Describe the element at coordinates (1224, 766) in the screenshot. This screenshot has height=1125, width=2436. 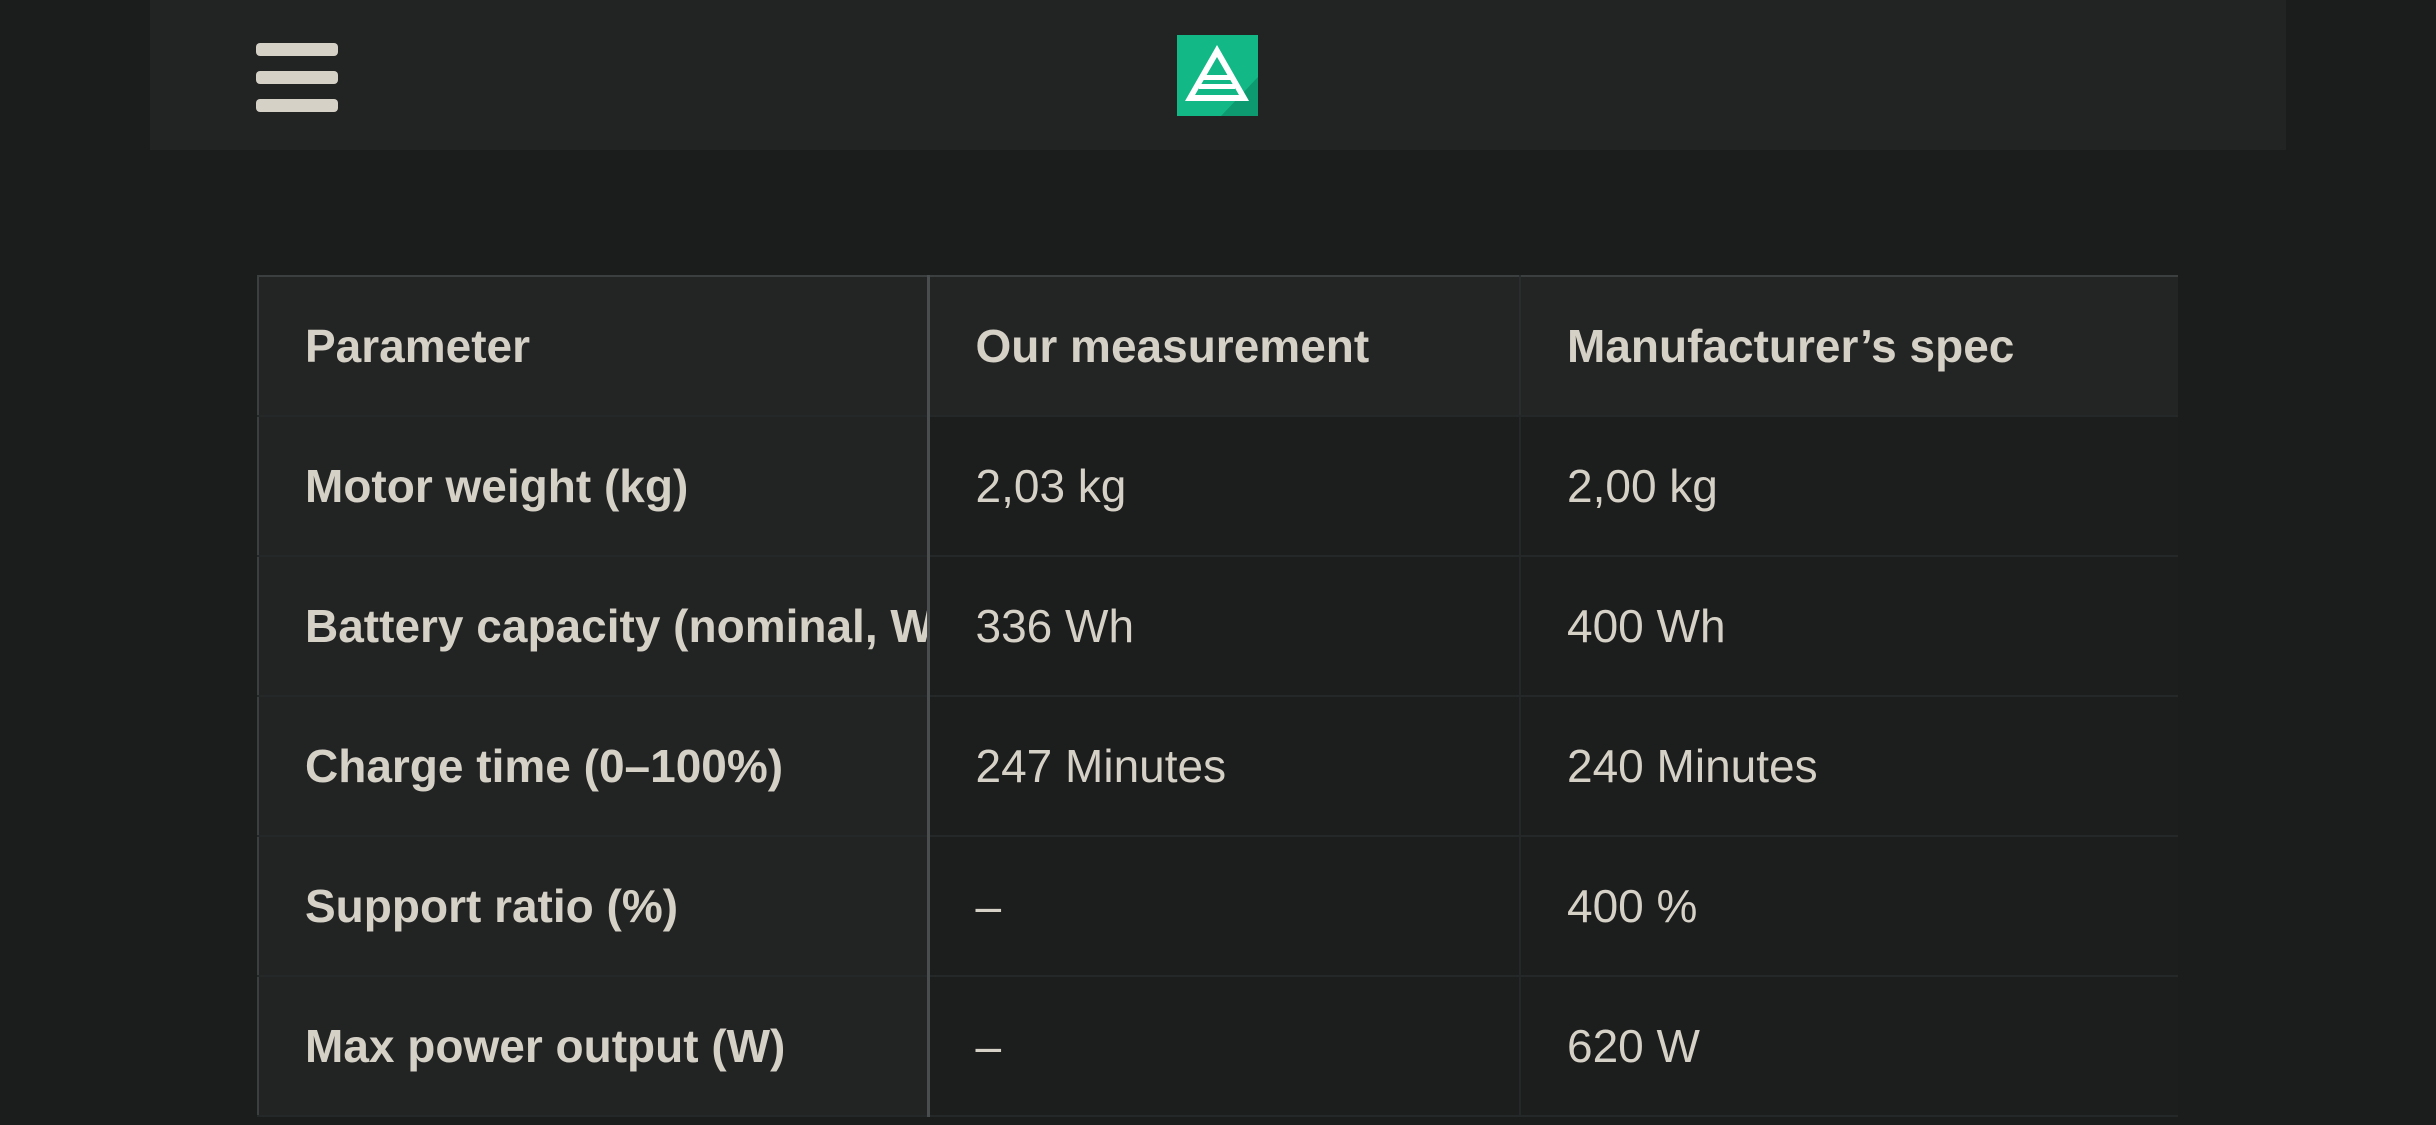
I see `row-measured-value: 247 Minutes` at that location.